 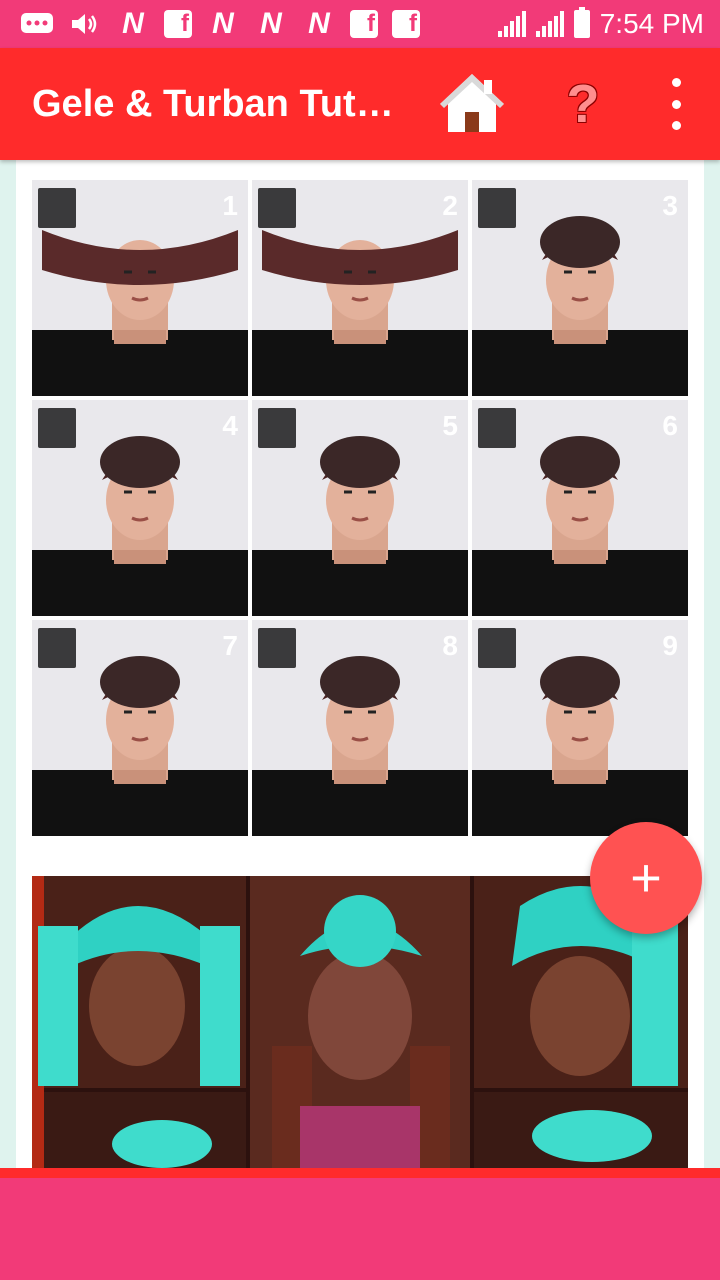 I want to click on home-button, so click(x=472, y=103).